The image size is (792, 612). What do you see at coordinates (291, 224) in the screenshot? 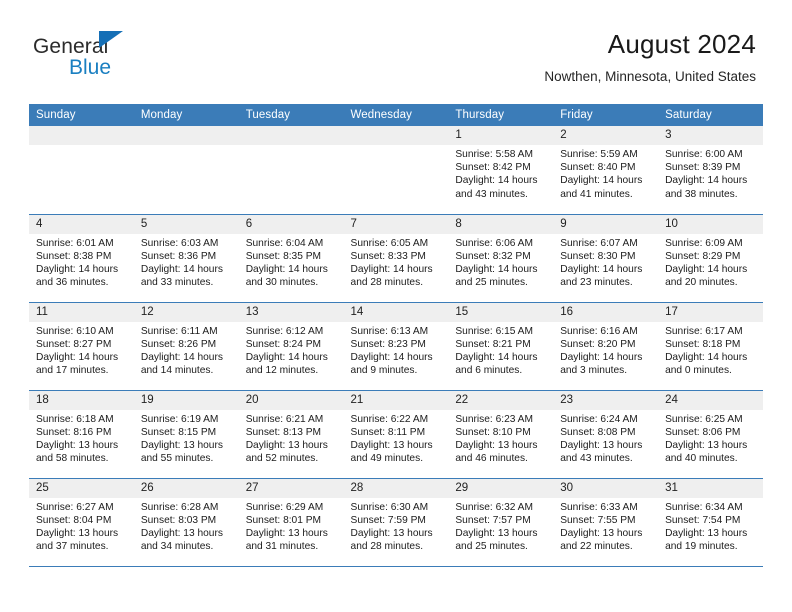
I see `day-number: 6` at bounding box center [291, 224].